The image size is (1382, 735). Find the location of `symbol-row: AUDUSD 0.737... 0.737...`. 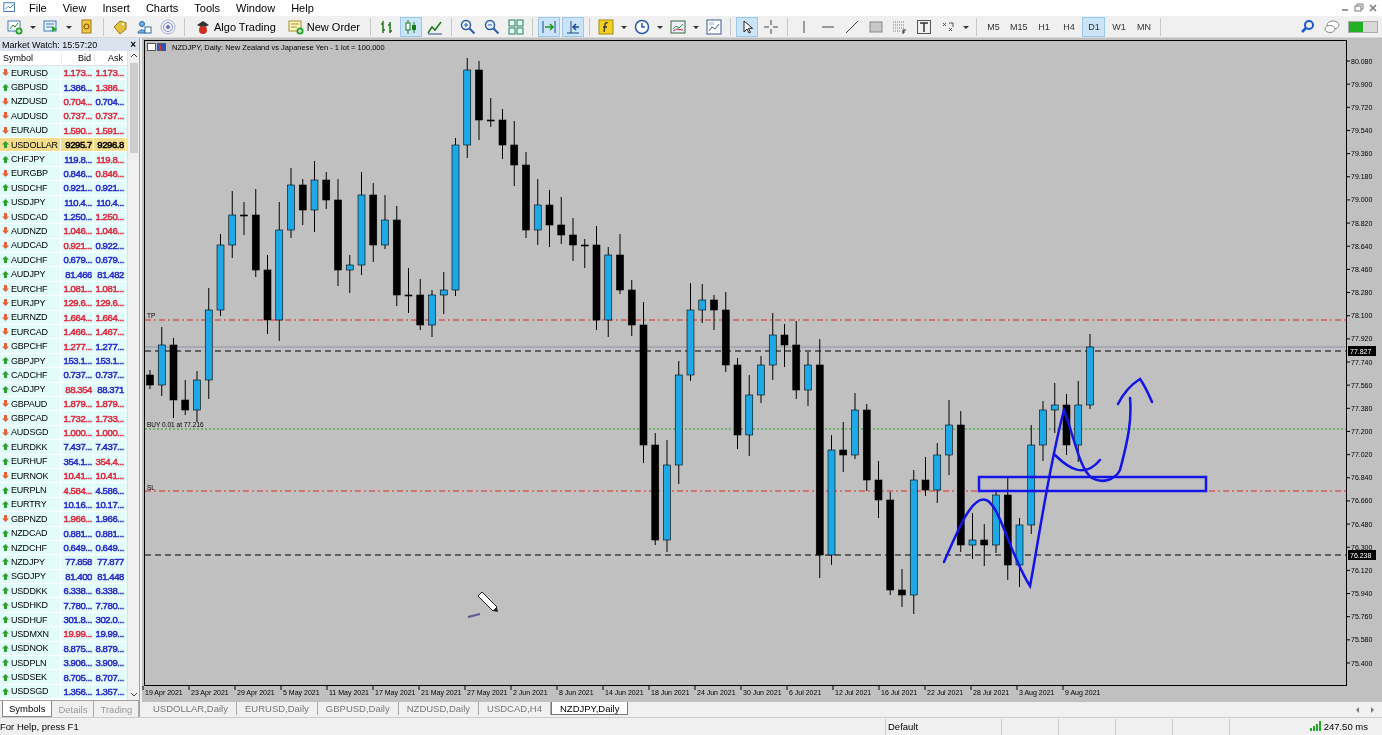

symbol-row: AUDUSD 0.737... 0.737... is located at coordinates (63, 116).